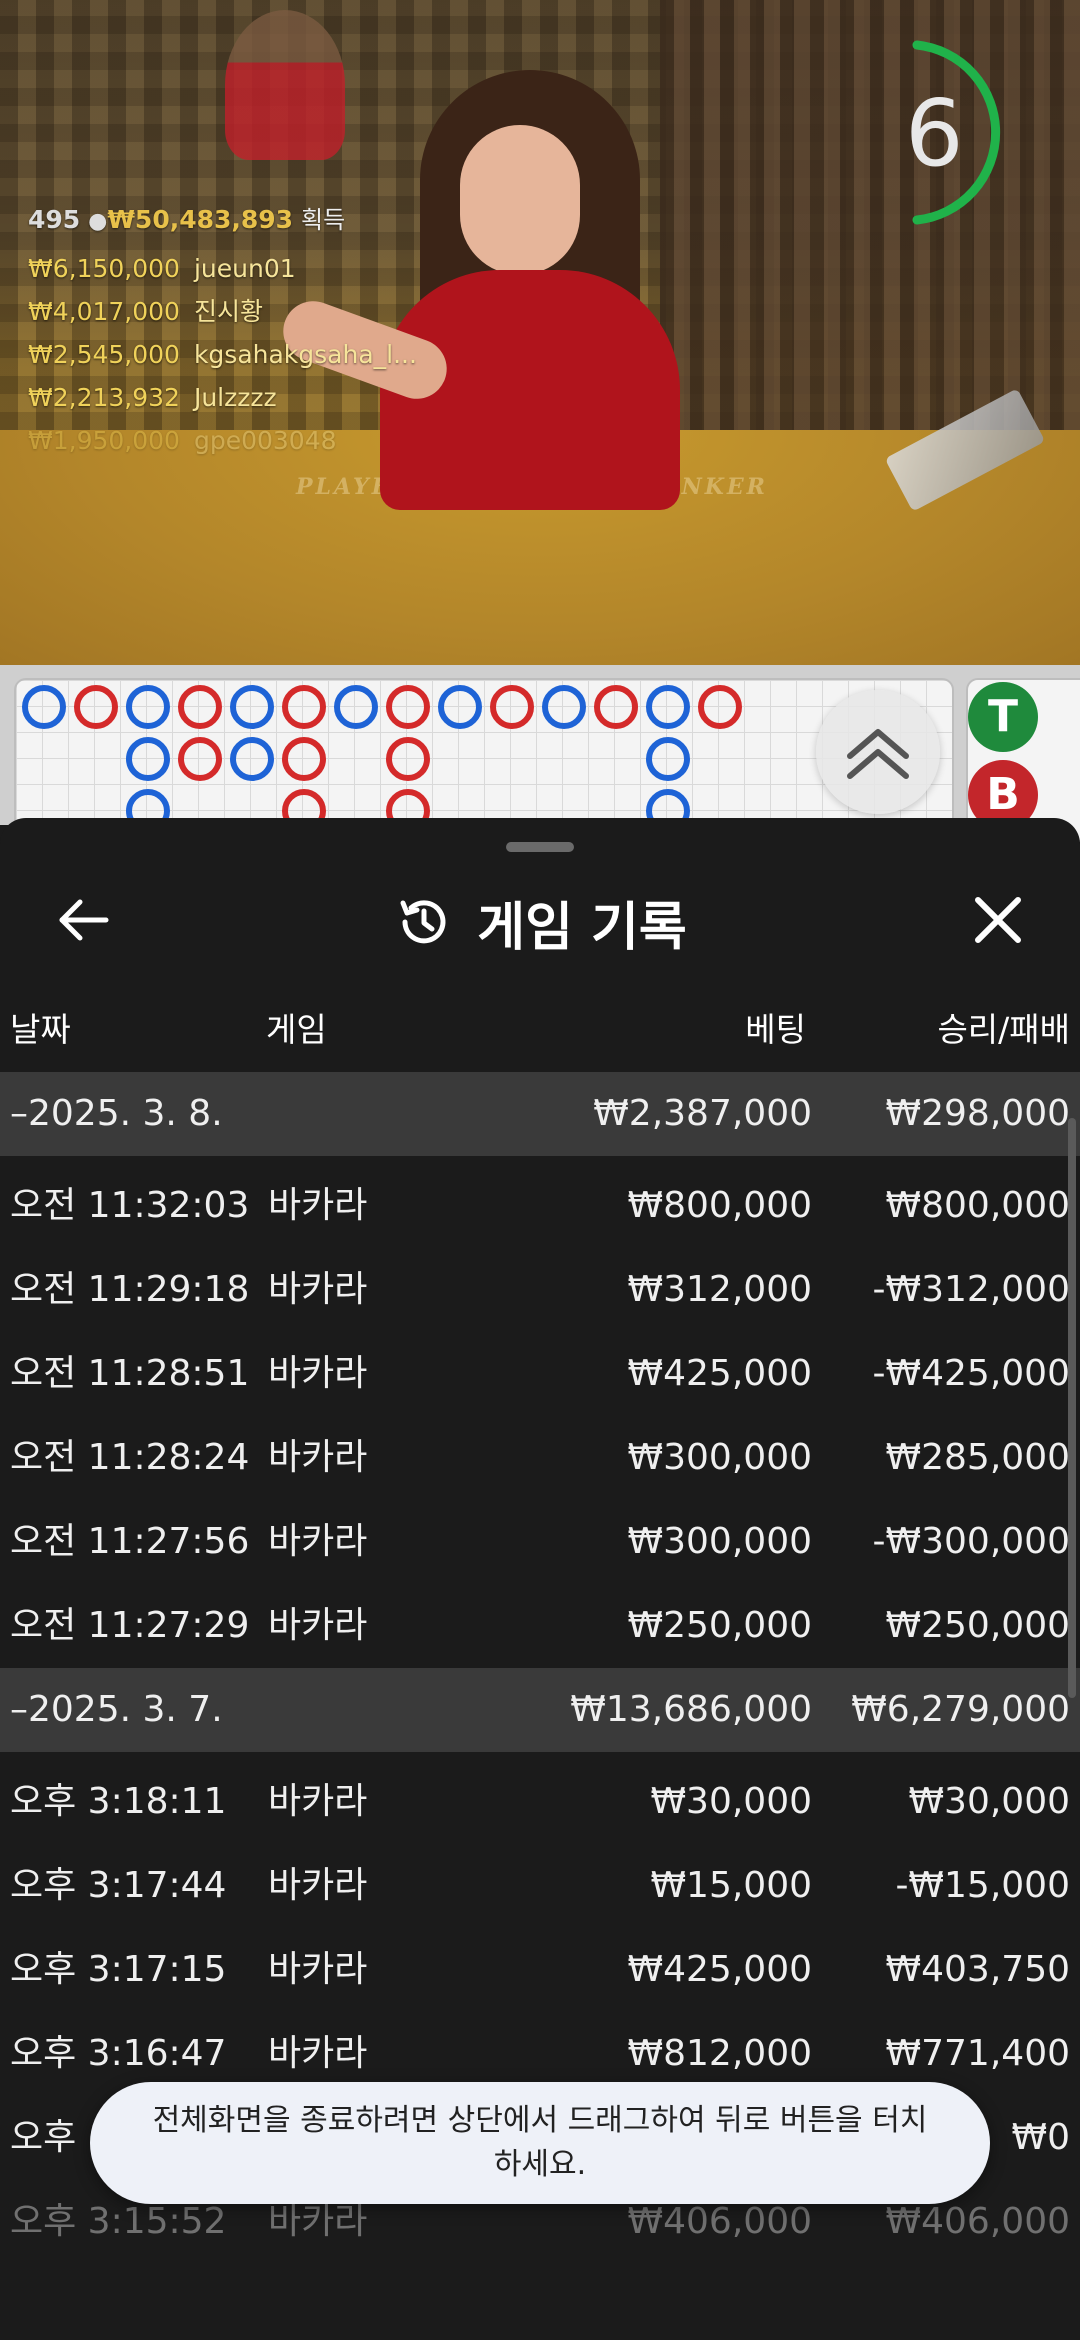  What do you see at coordinates (971, 1289) in the screenshot?
I see `row-result: -₩312,000` at bounding box center [971, 1289].